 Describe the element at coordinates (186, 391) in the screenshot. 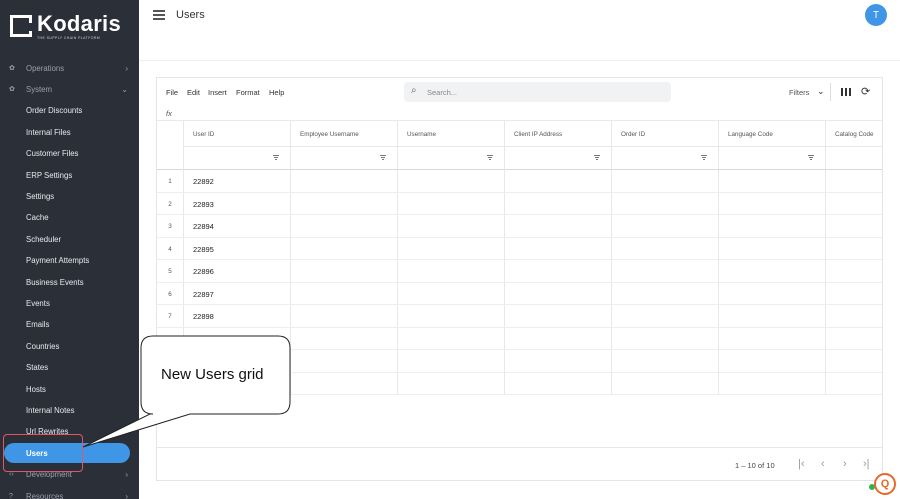

I see `callout-shape` at that location.